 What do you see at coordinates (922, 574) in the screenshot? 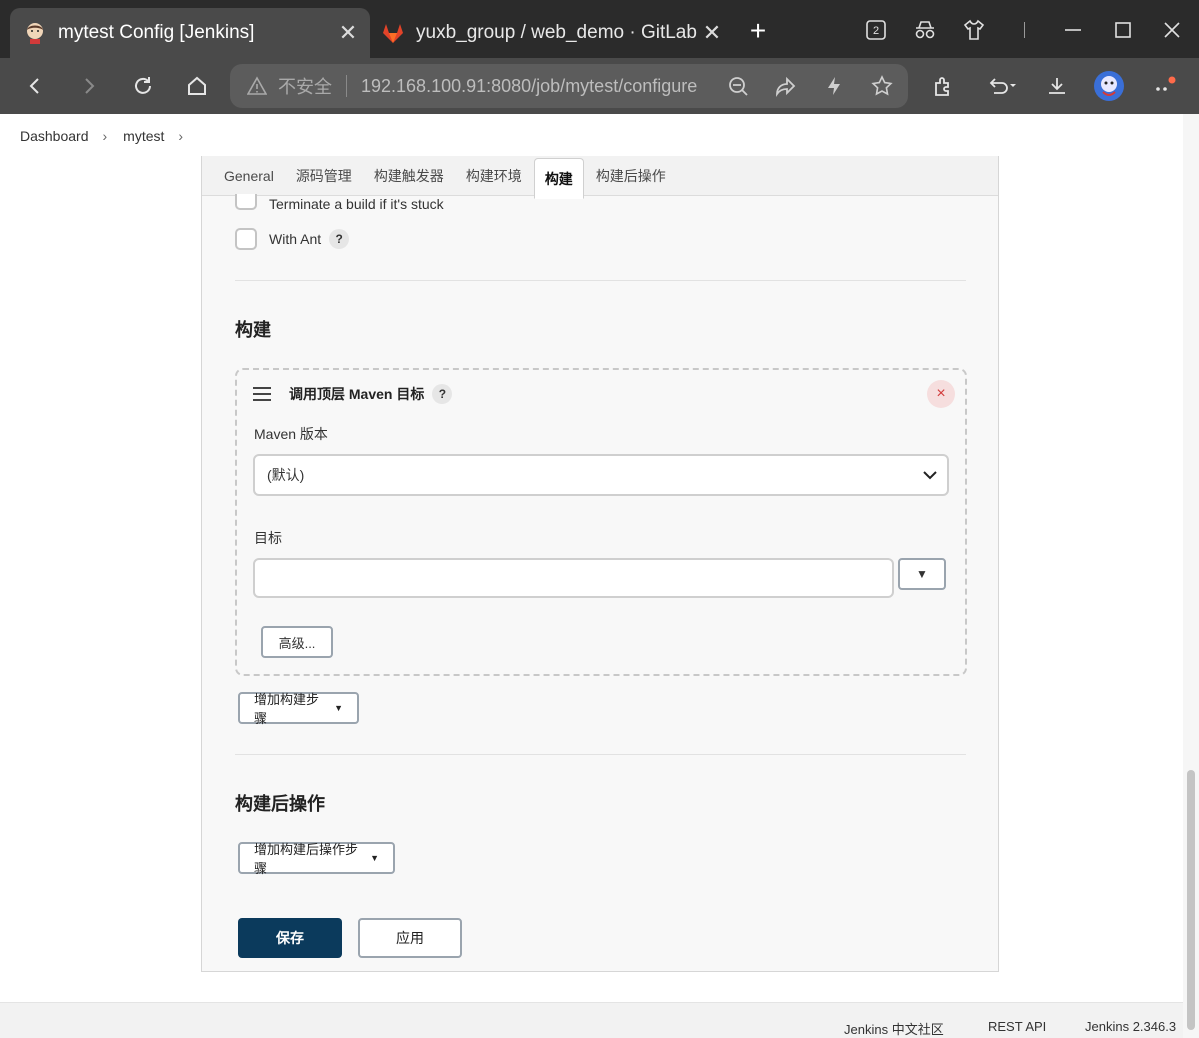
I see `expand-textbox-button: ▼` at bounding box center [922, 574].